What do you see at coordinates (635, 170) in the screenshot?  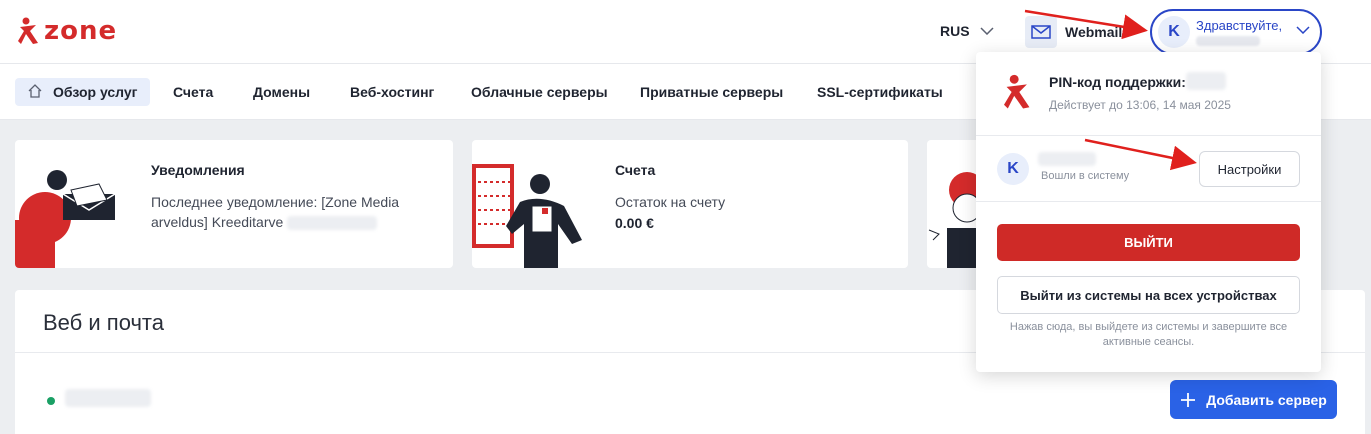 I see `card-title: Счета` at bounding box center [635, 170].